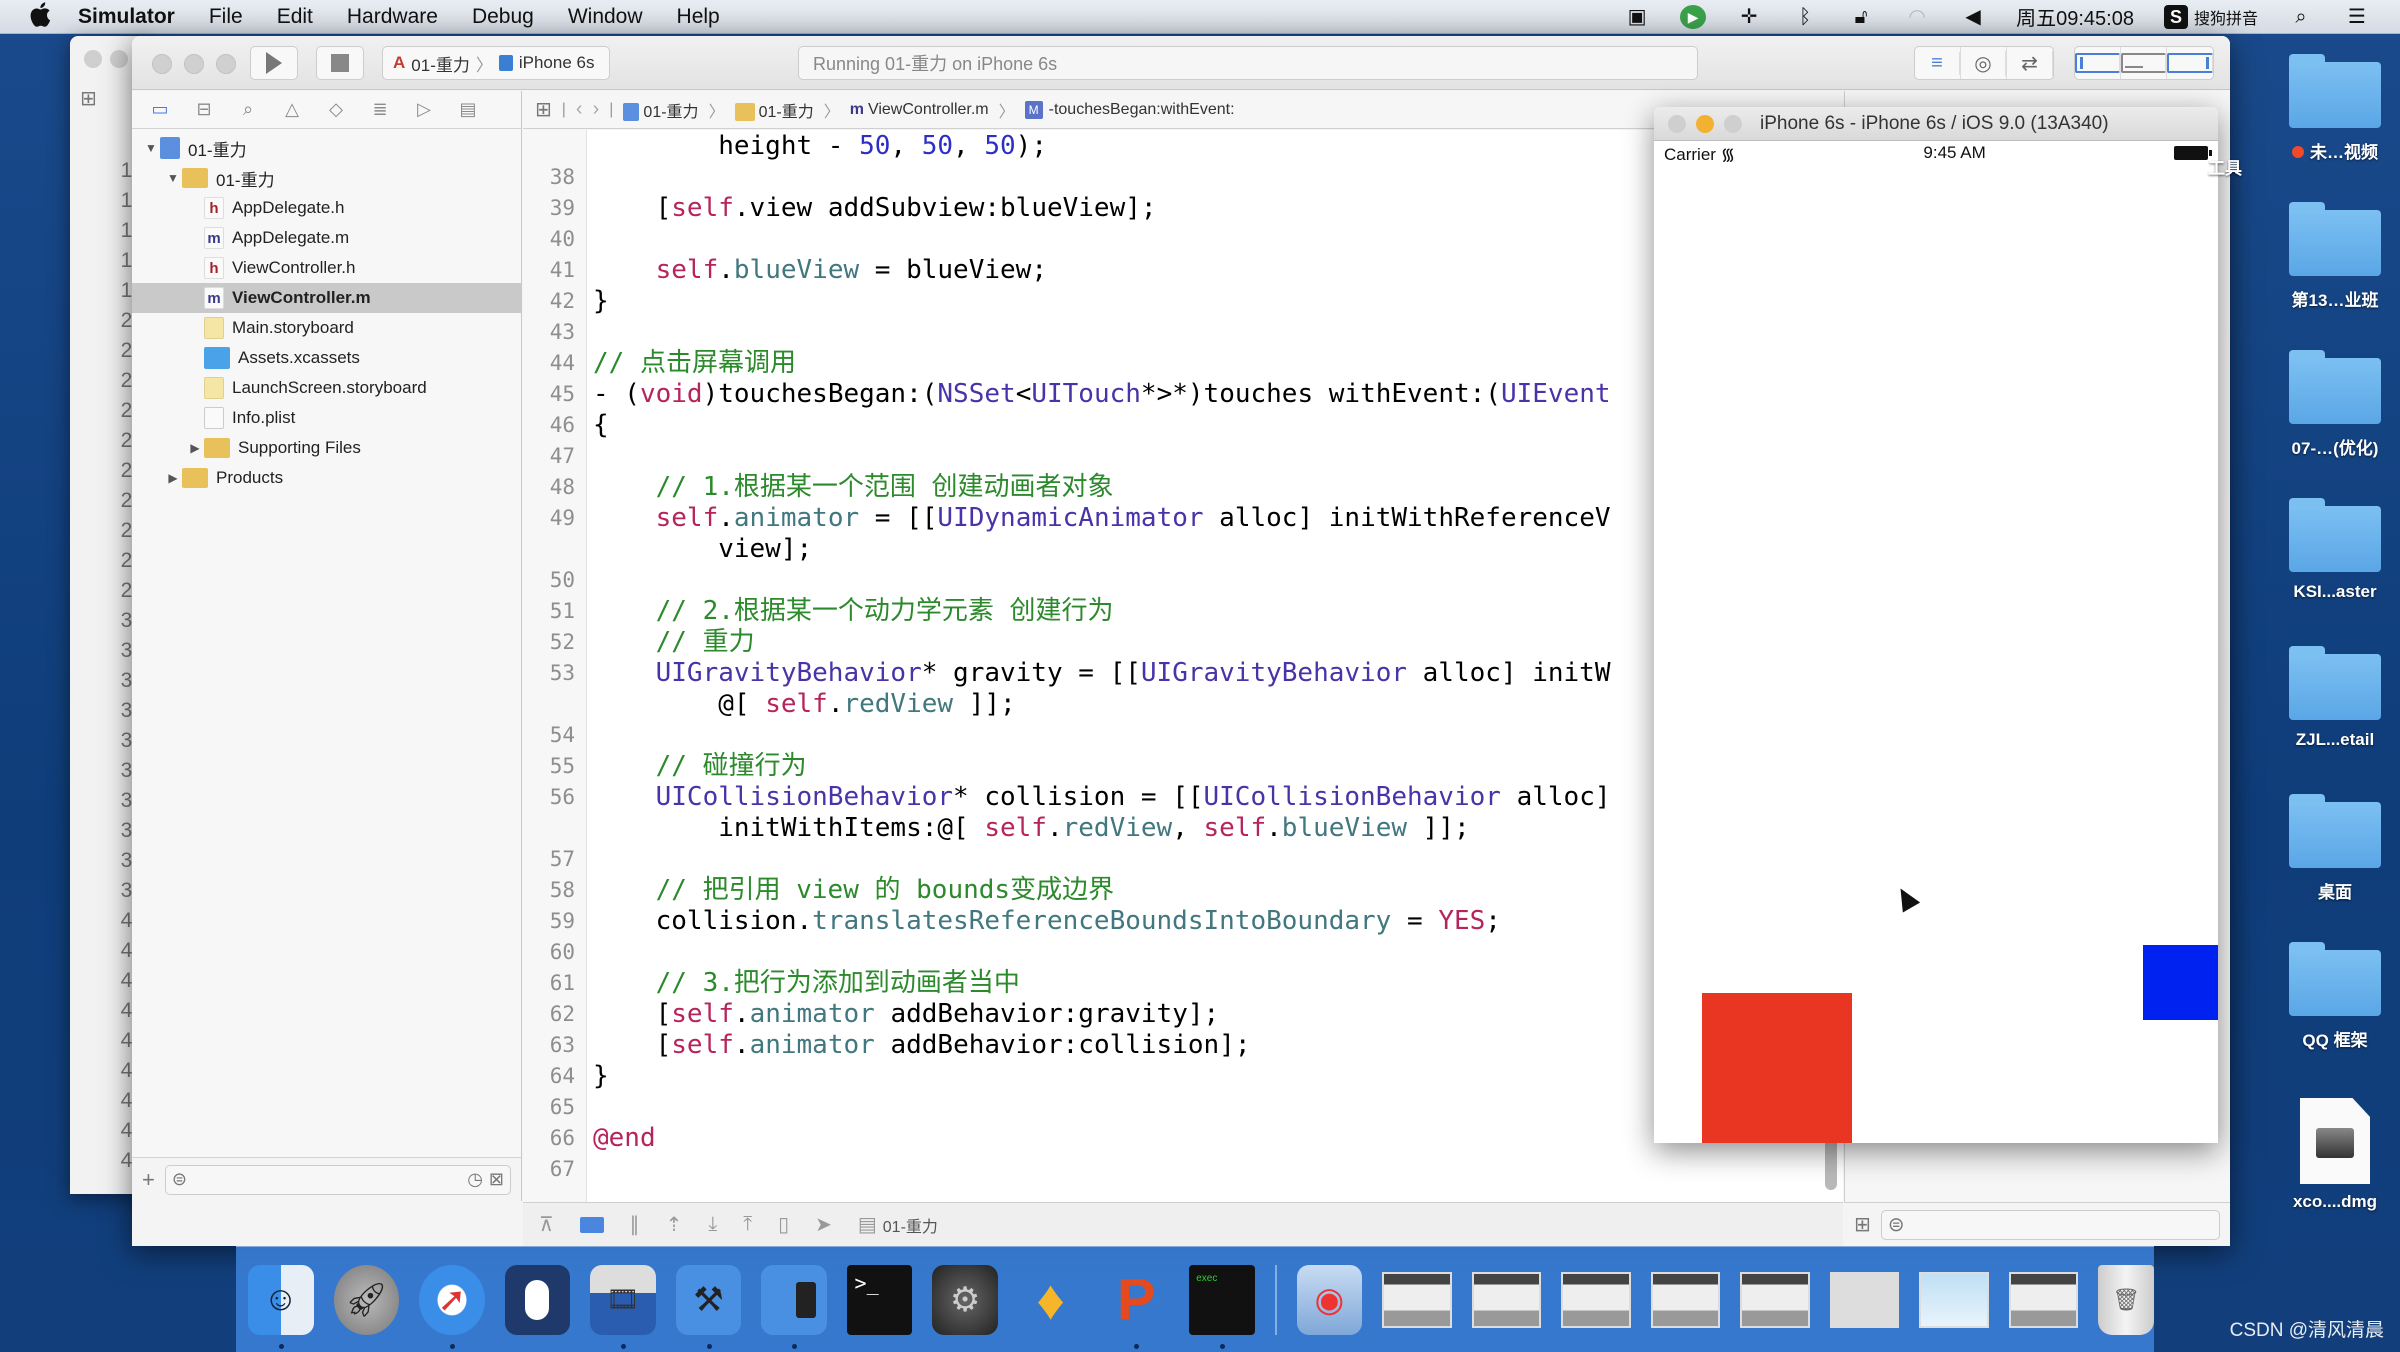 This screenshot has height=1352, width=2400. What do you see at coordinates (1917, 17) in the screenshot?
I see `wifi-icon: ◠` at bounding box center [1917, 17].